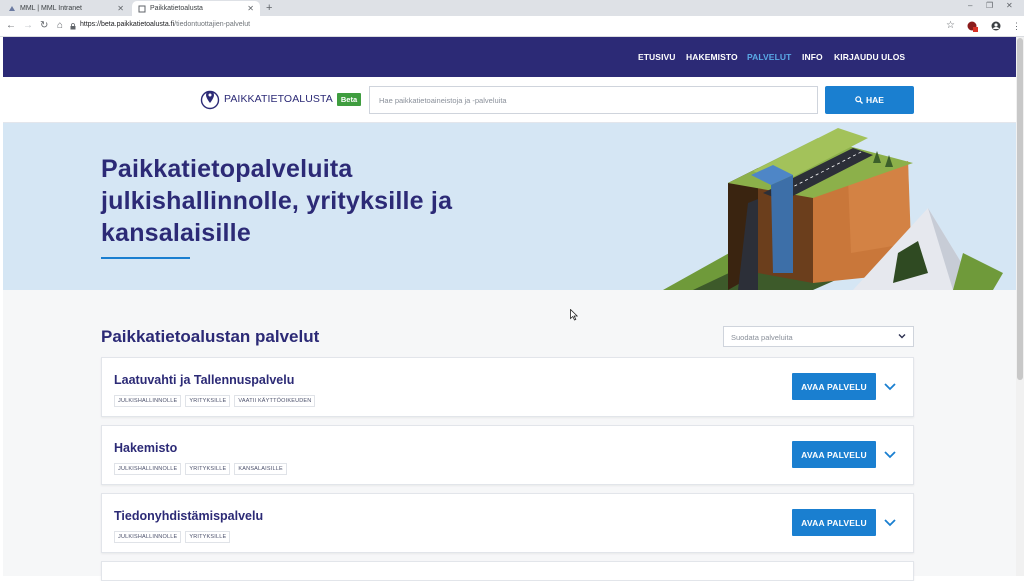  I want to click on hero-underline, so click(145, 258).